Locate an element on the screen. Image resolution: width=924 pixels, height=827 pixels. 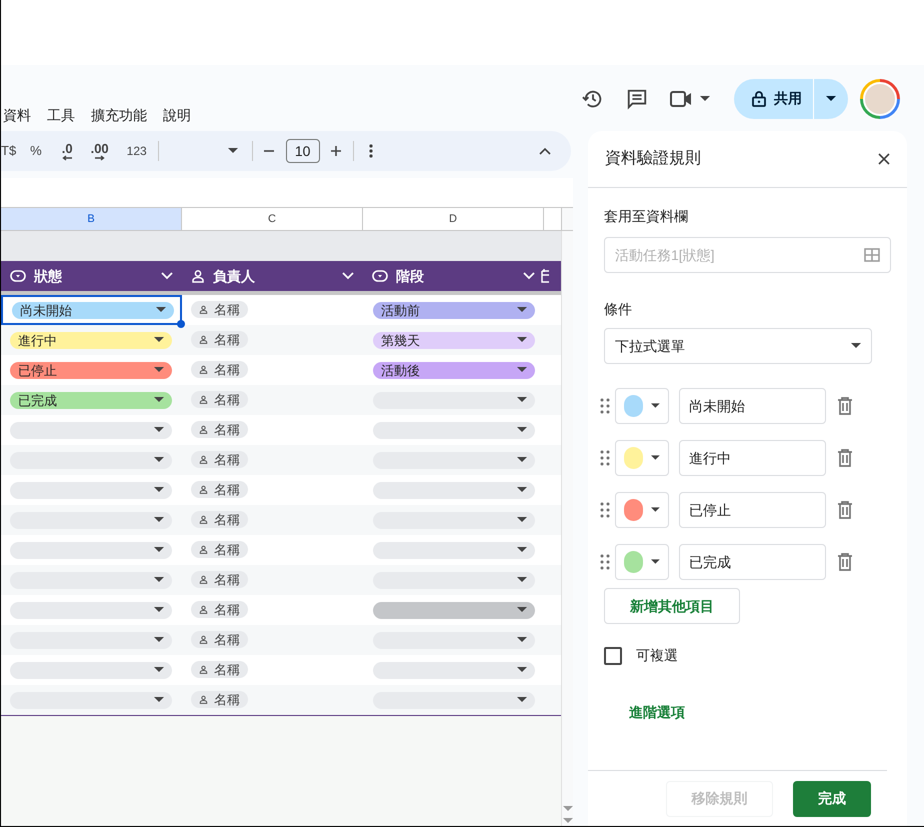
dropdown-chip: 已完成 is located at coordinates (91, 400).